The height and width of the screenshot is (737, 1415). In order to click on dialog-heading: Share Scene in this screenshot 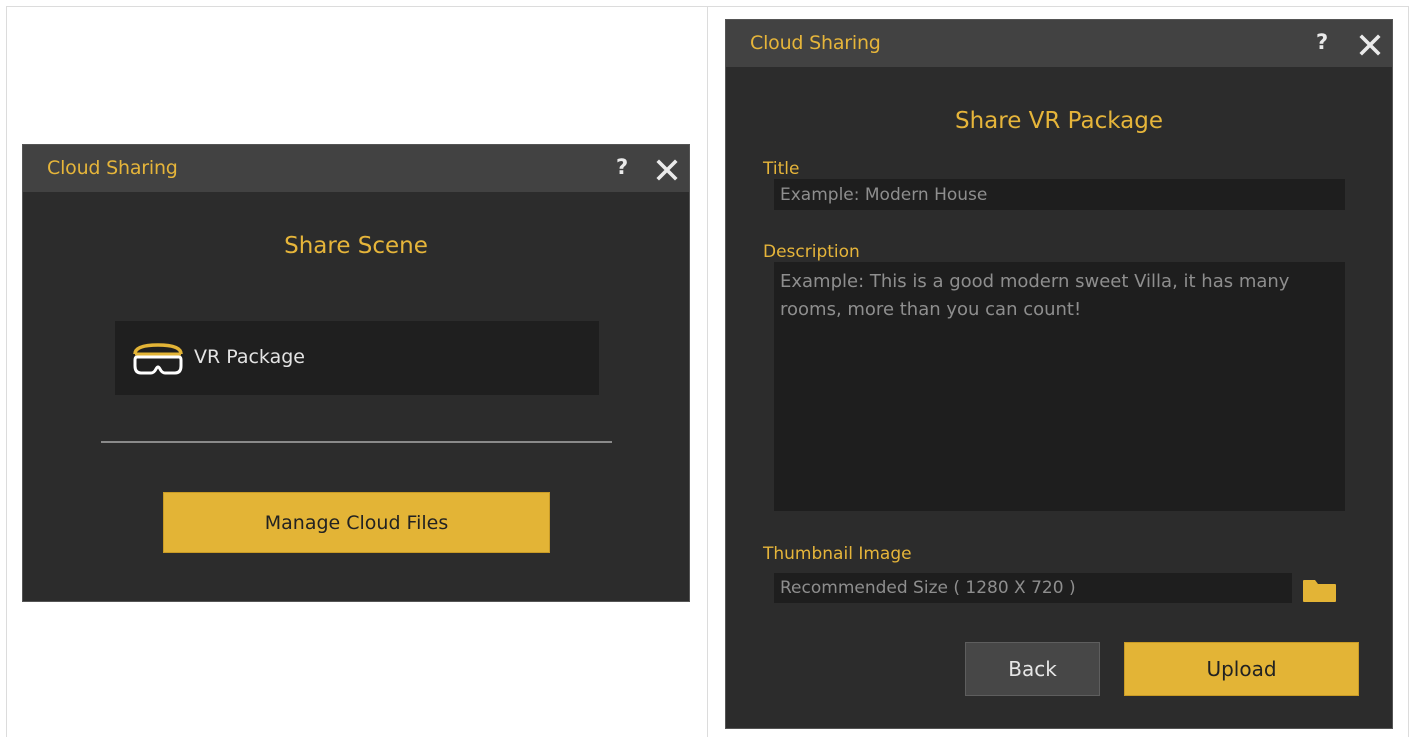, I will do `click(356, 246)`.